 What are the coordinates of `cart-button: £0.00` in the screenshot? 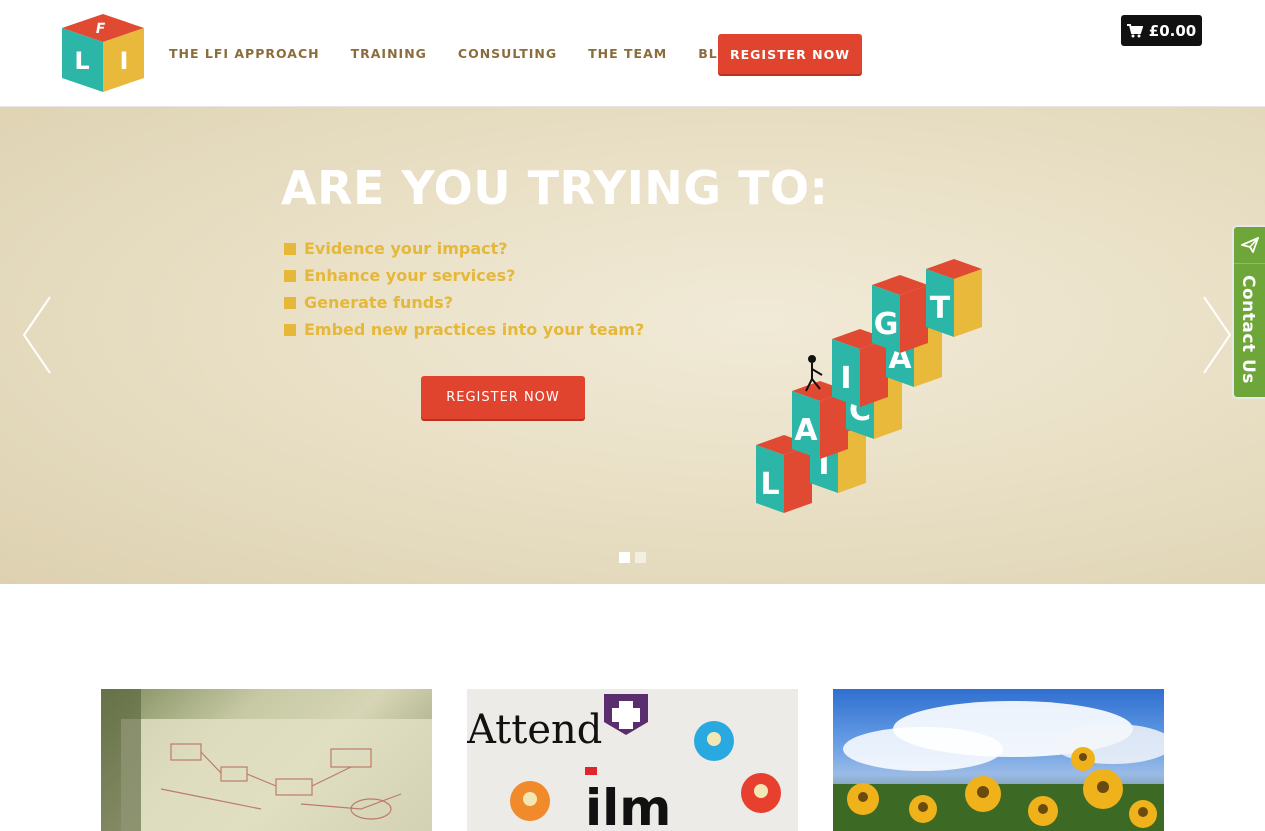 It's located at (1161, 30).